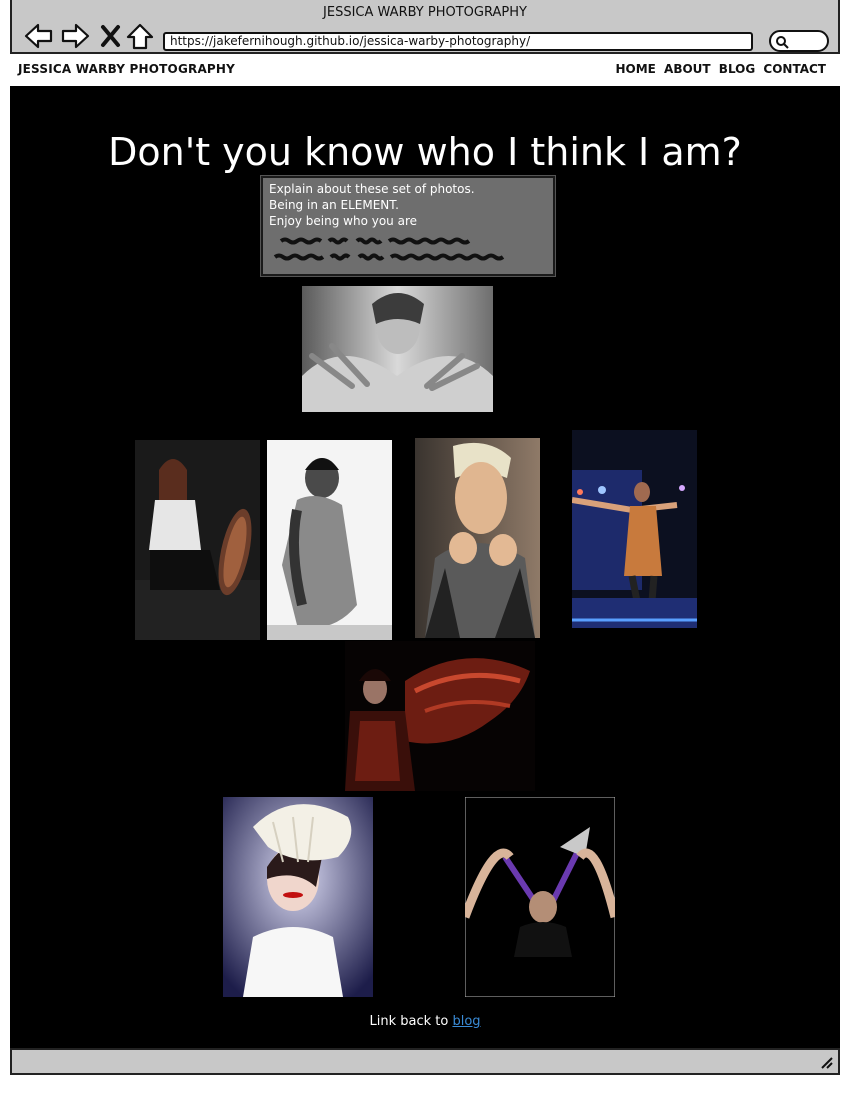 Image resolution: width=842 pixels, height=1093 pixels. What do you see at coordinates (826, 1062) in the screenshot?
I see `resize-grip-icon` at bounding box center [826, 1062].